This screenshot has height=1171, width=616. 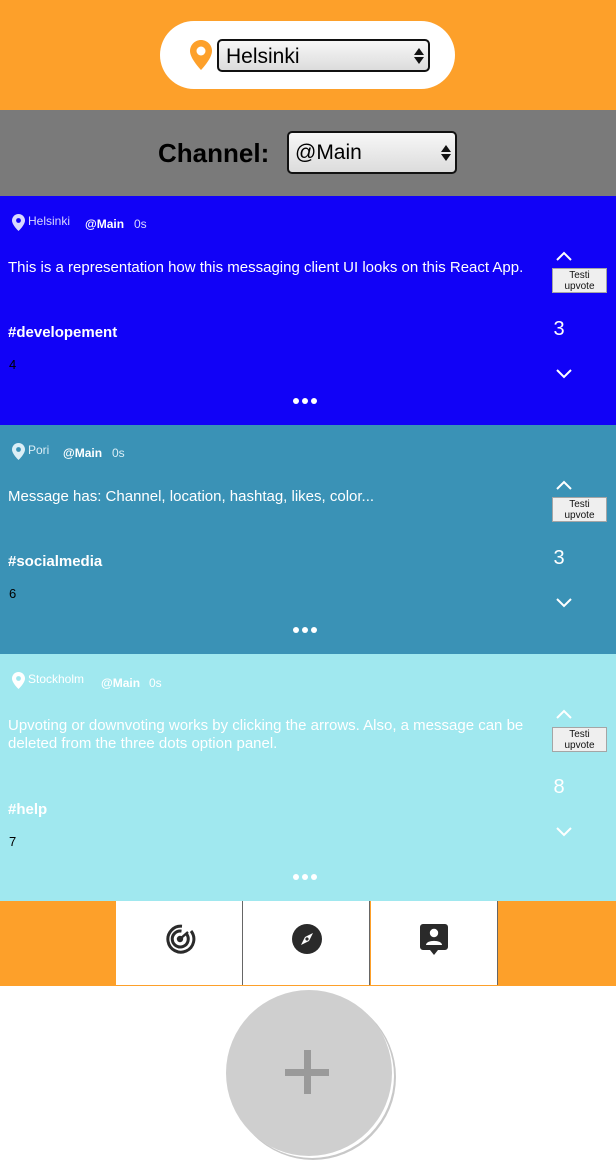 I want to click on contact-icon, so click(x=434, y=939).